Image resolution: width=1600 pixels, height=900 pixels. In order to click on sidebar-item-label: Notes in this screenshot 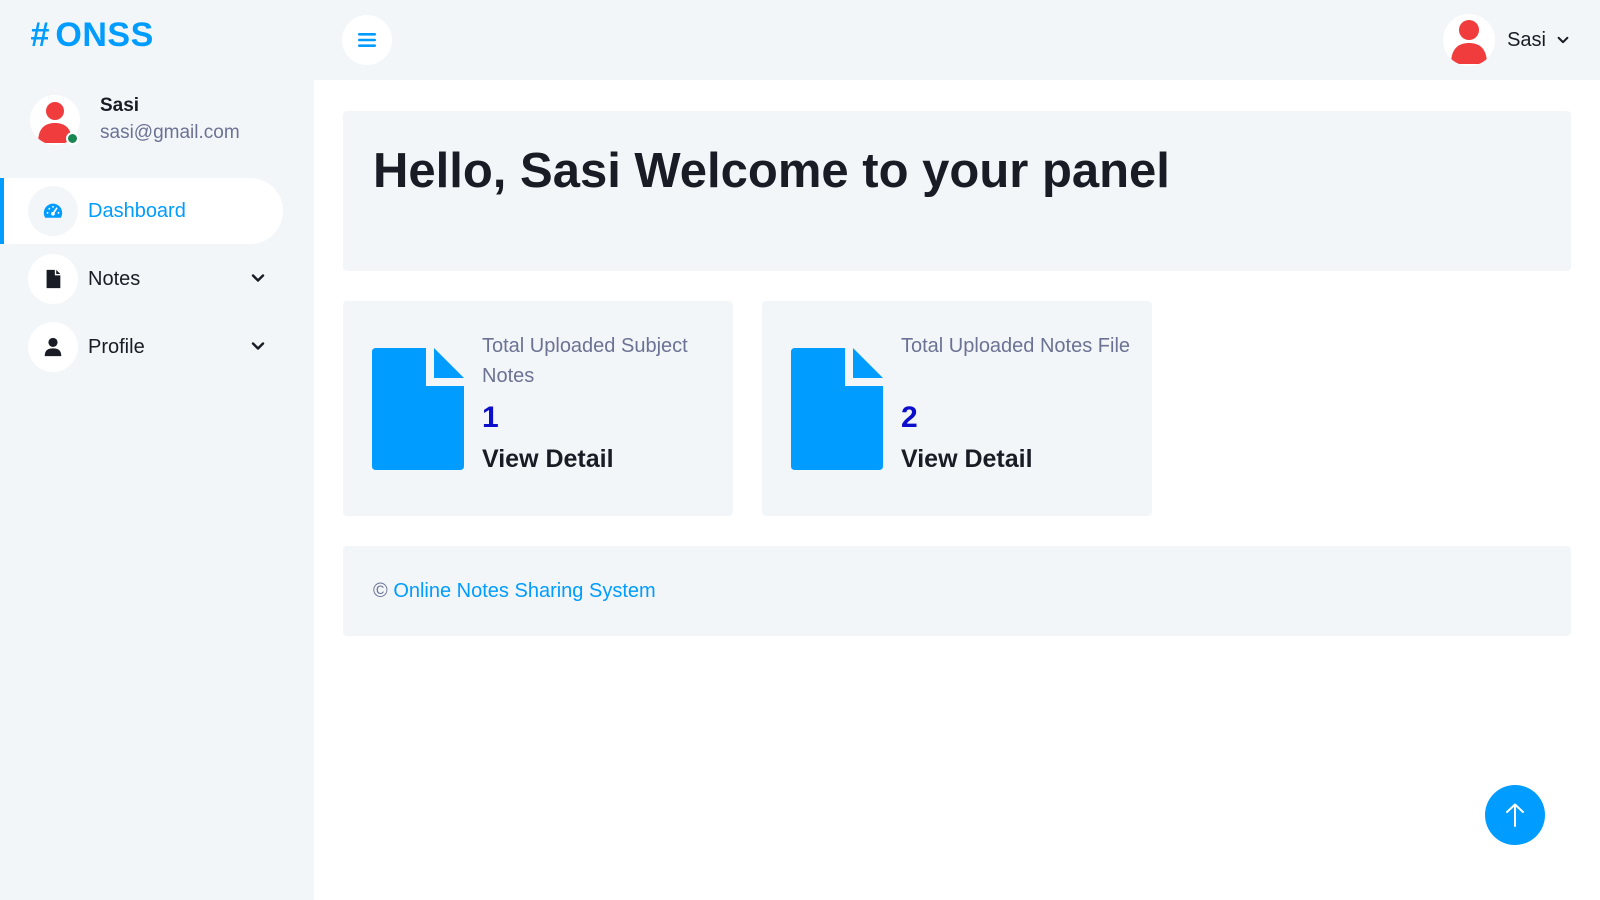, I will do `click(114, 278)`.